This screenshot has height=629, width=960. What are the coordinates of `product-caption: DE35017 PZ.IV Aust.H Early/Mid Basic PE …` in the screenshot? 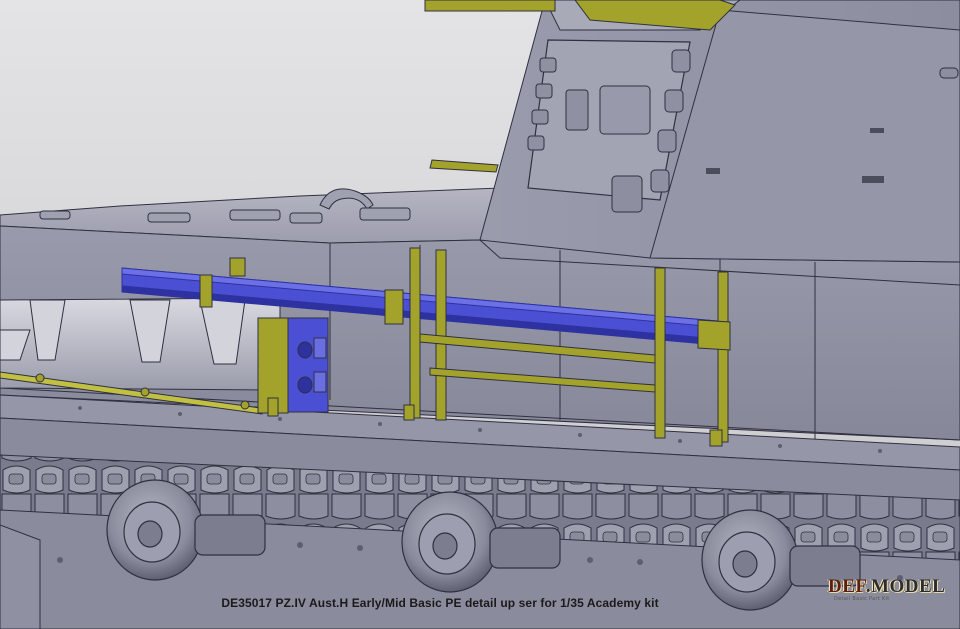 It's located at (480, 608).